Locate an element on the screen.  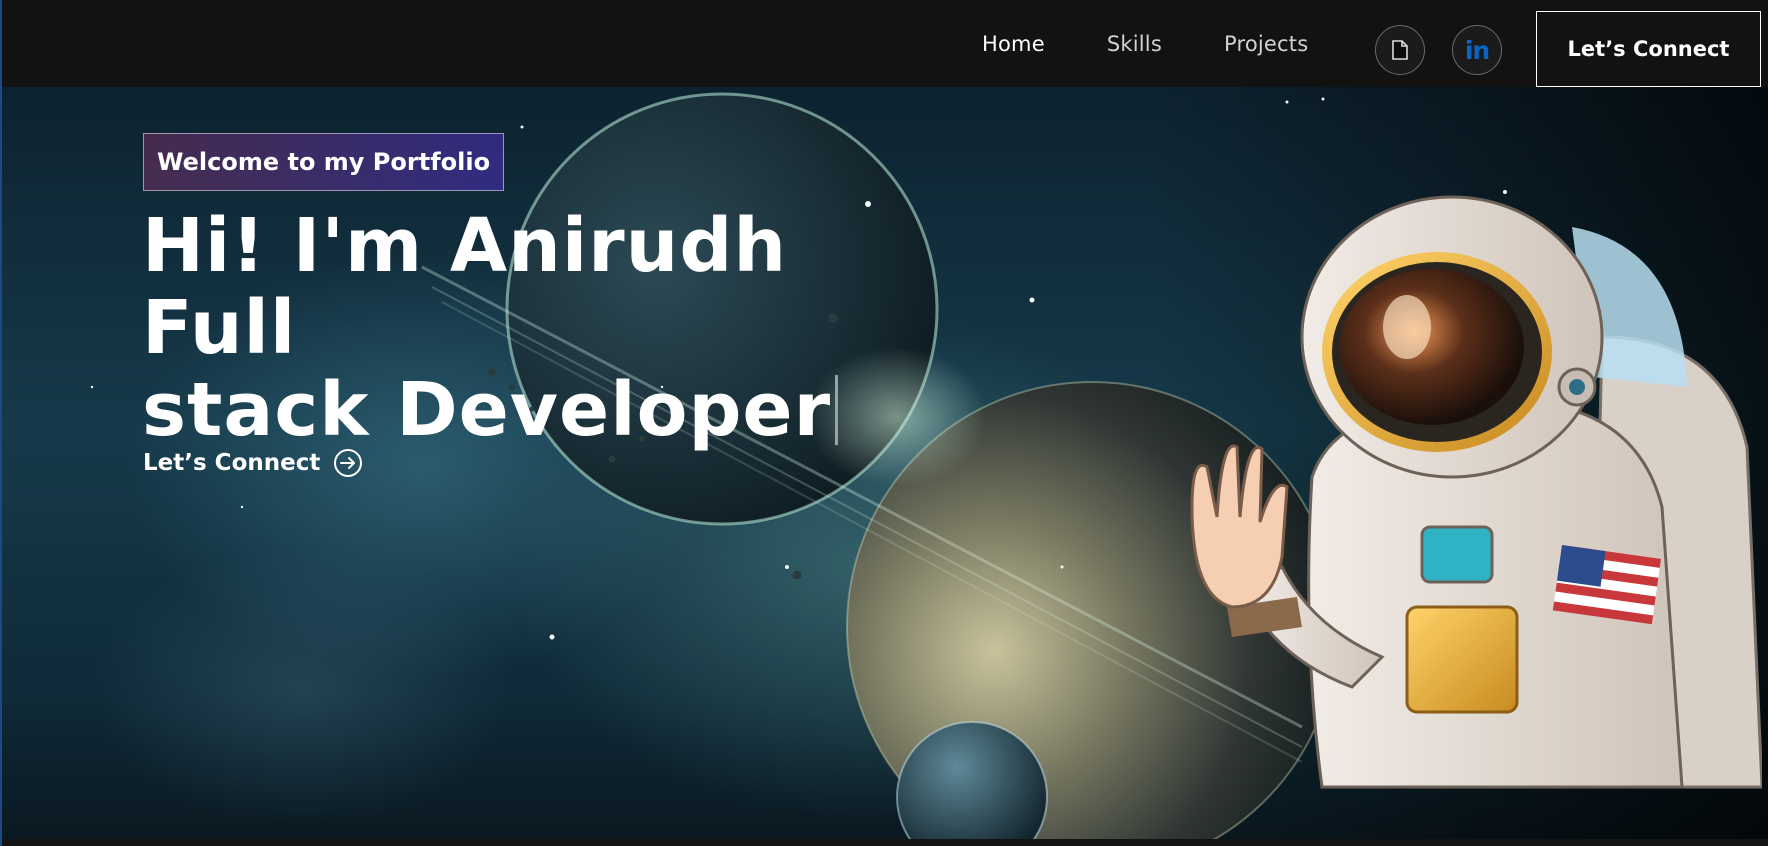
hero-headline: Hi! I'm Anirudh Full stack Developer is located at coordinates (532, 328).